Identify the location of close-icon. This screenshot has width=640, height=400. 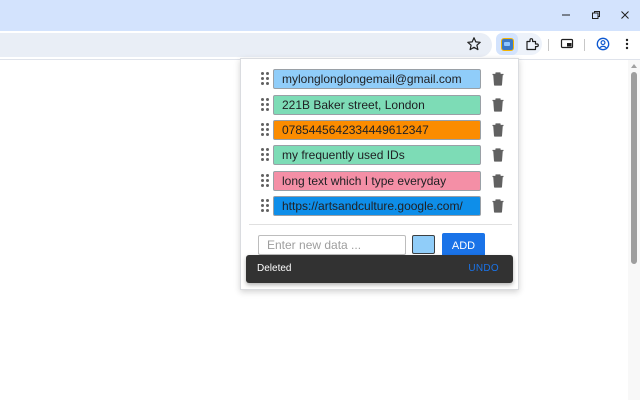
(625, 15).